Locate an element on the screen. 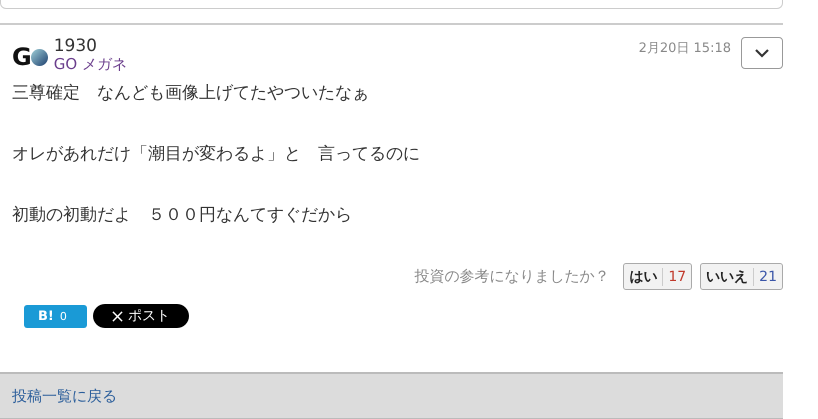 The height and width of the screenshot is (419, 818). post-text: 初動の初動だよ ５００円なんてすぐだから is located at coordinates (182, 215).